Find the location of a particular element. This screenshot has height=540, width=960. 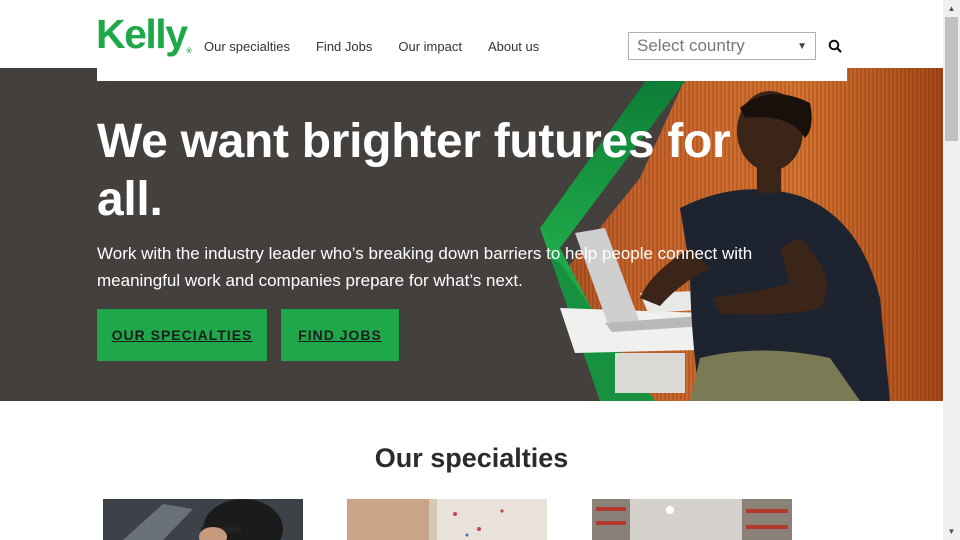

kelly-logo: Kelly® is located at coordinates (144, 34).